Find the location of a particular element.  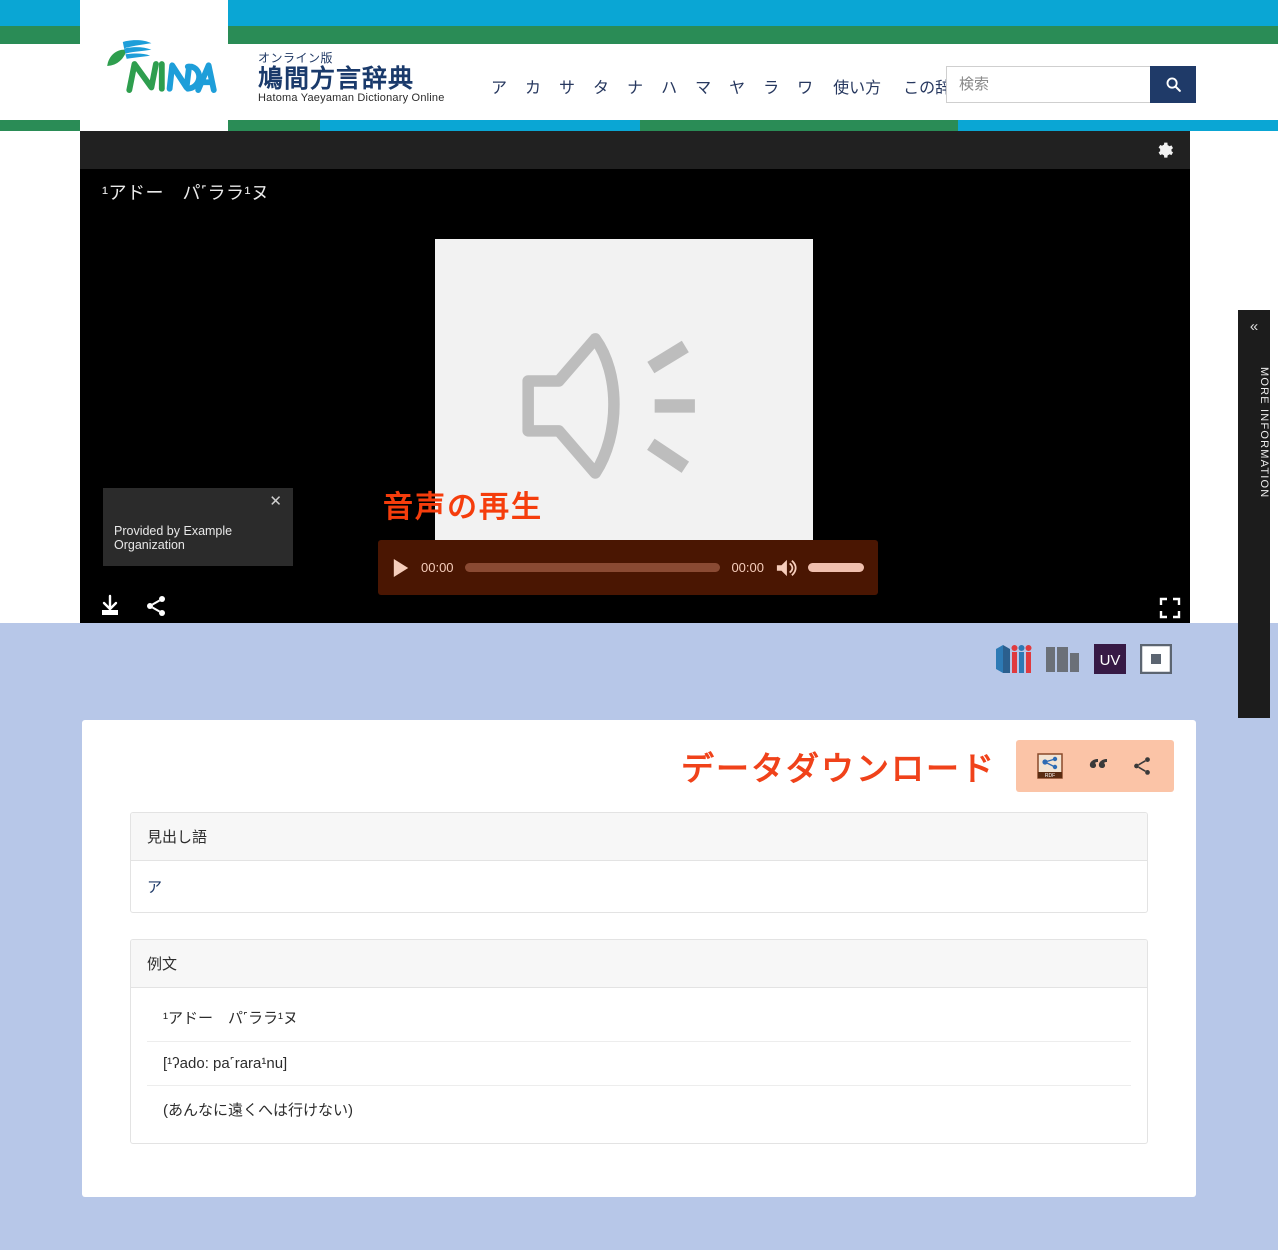

card-header: データダウンロード RDF is located at coordinates (639, 766).